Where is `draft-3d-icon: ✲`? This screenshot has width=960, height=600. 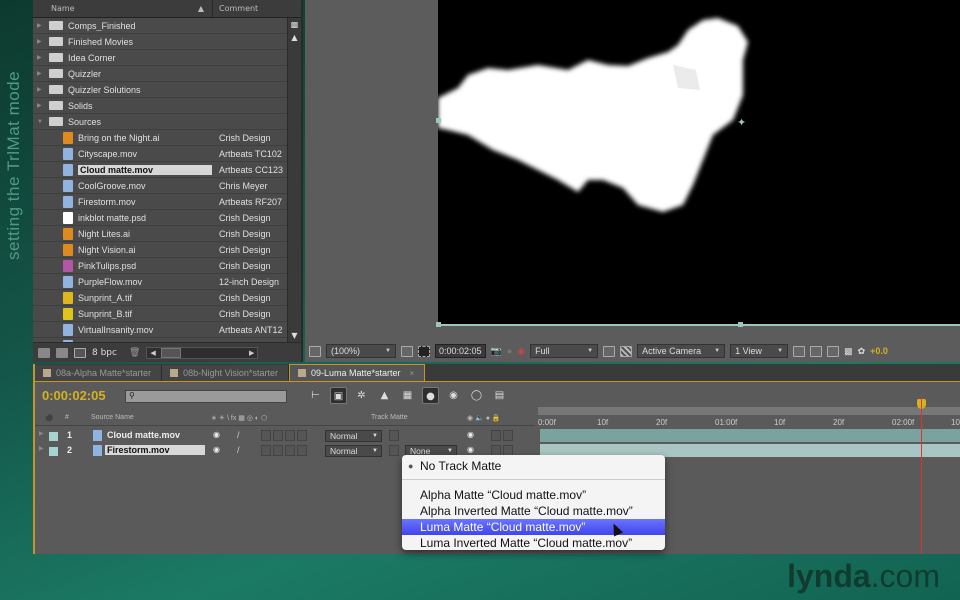 draft-3d-icon: ✲ is located at coordinates (361, 395).